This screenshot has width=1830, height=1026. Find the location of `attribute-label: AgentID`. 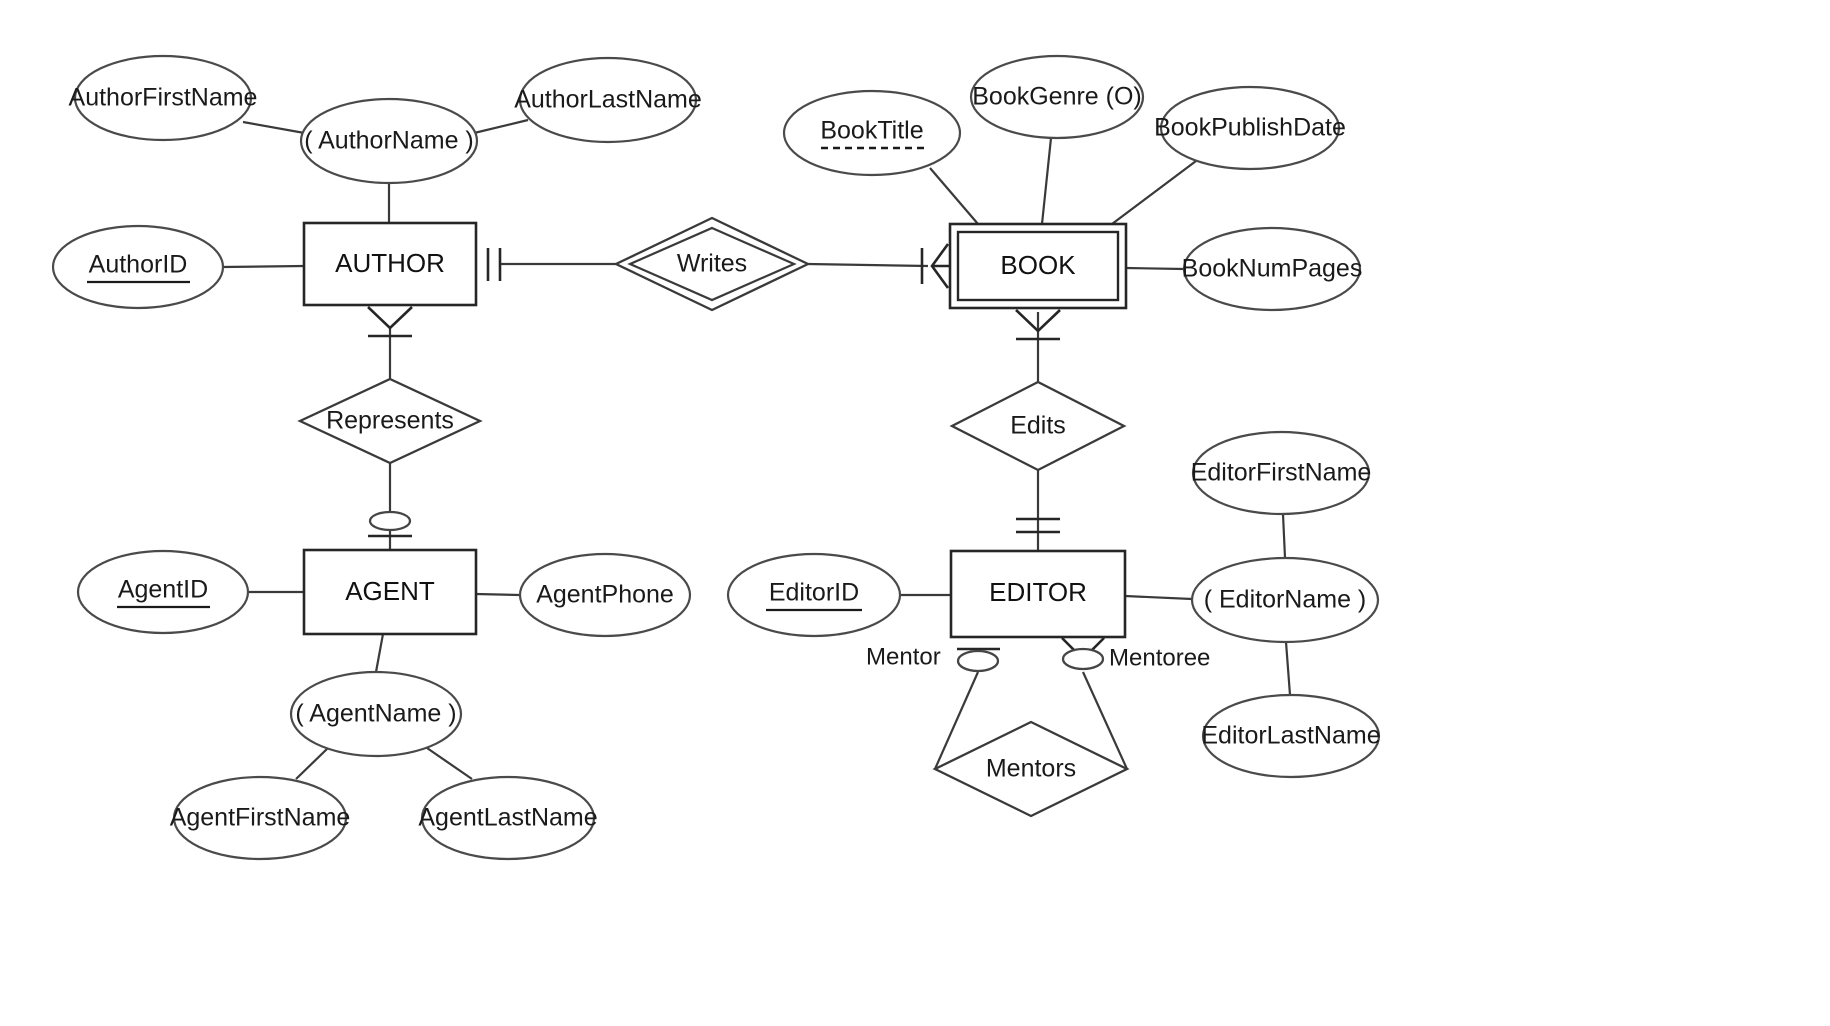

attribute-label: AgentID is located at coordinates (163, 590).